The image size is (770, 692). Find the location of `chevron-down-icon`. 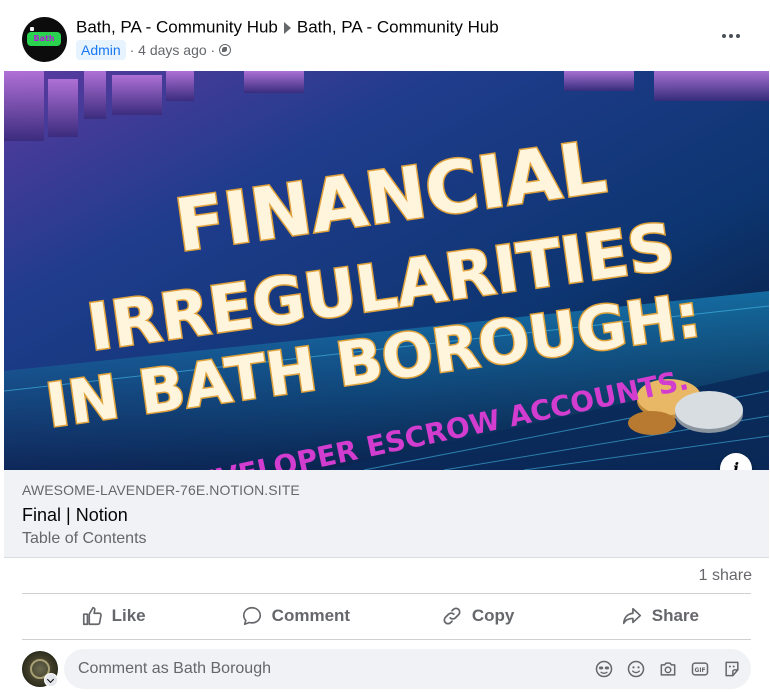

chevron-down-icon is located at coordinates (51, 680).